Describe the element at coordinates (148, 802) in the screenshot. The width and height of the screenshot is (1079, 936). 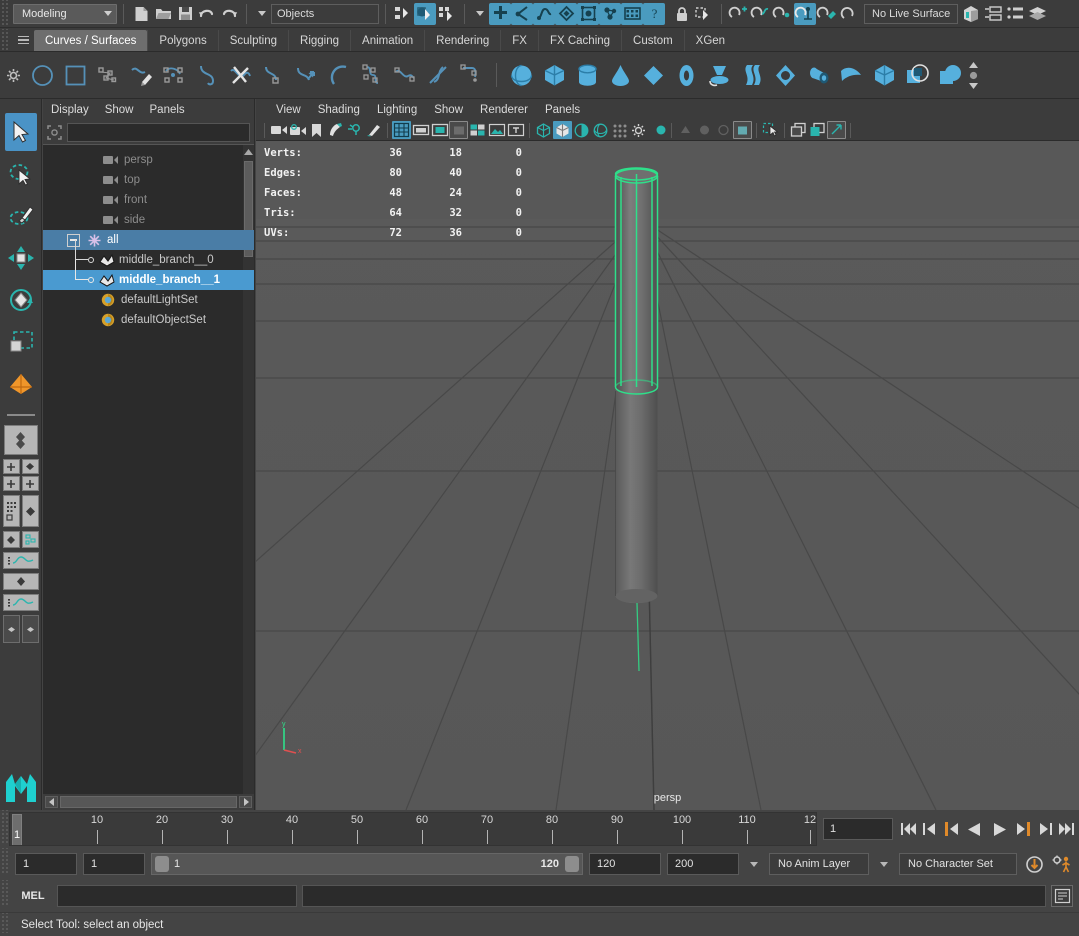
I see `outliner-hscroll-thumb` at that location.